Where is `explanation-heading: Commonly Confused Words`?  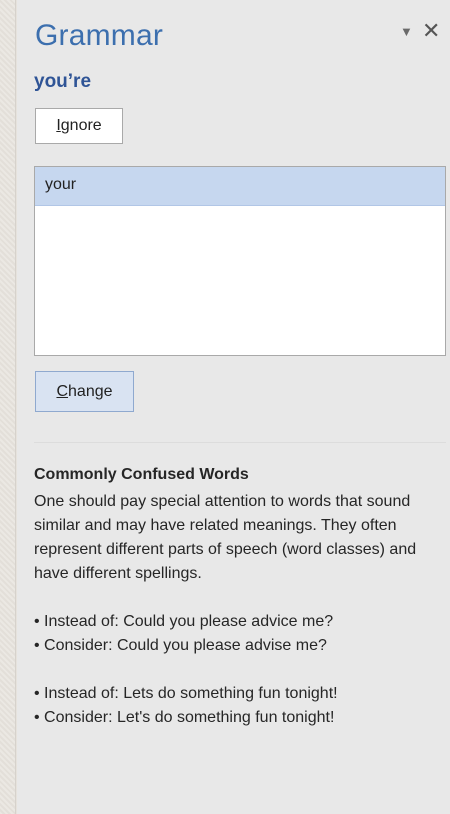 explanation-heading: Commonly Confused Words is located at coordinates (141, 474).